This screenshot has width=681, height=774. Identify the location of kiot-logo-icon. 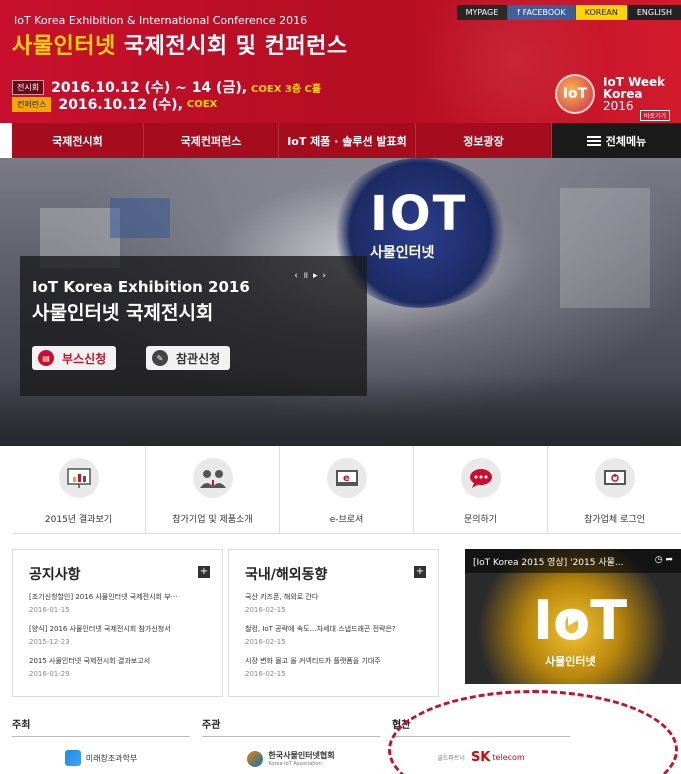
(255, 758).